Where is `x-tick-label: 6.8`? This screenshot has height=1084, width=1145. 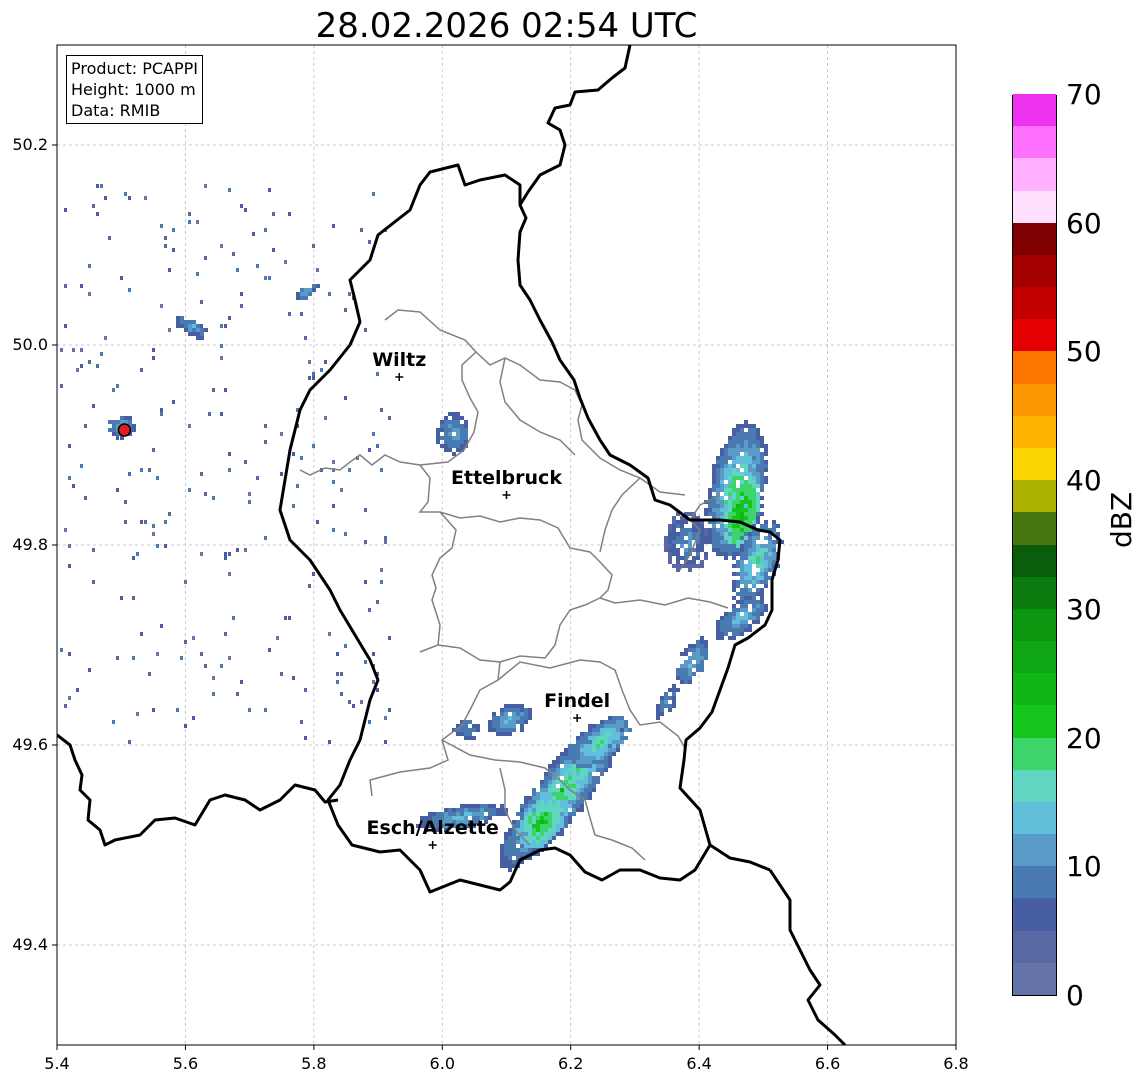
x-tick-label: 6.8 is located at coordinates (956, 1063).